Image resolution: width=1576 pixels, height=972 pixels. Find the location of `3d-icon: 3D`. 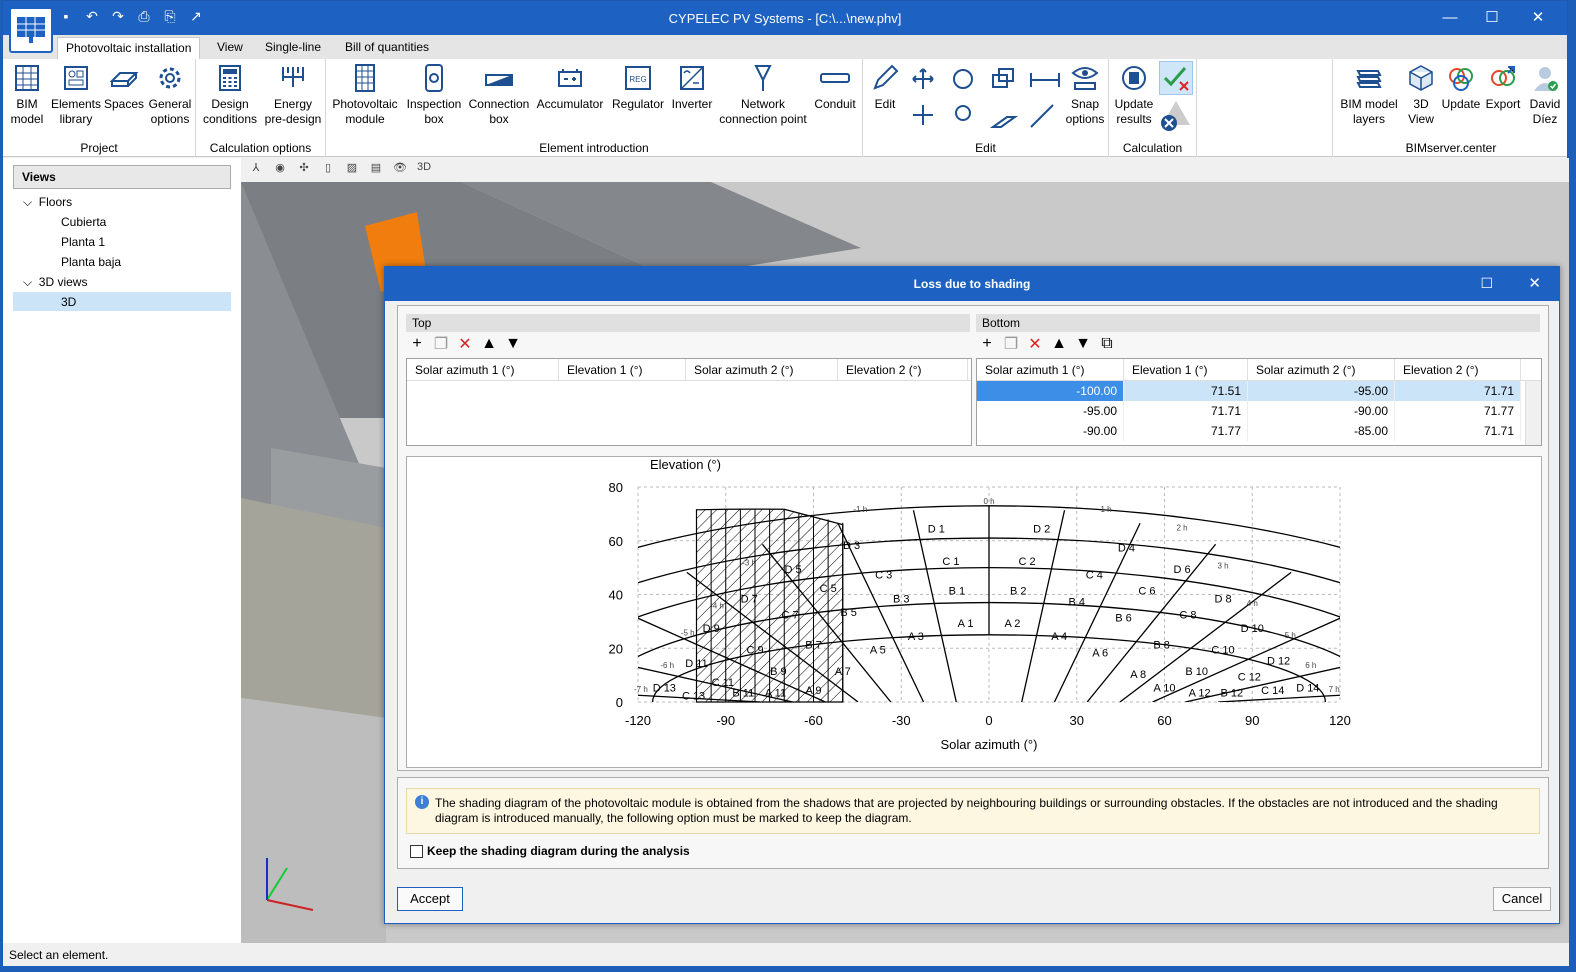

3d-icon: 3D is located at coordinates (424, 170).